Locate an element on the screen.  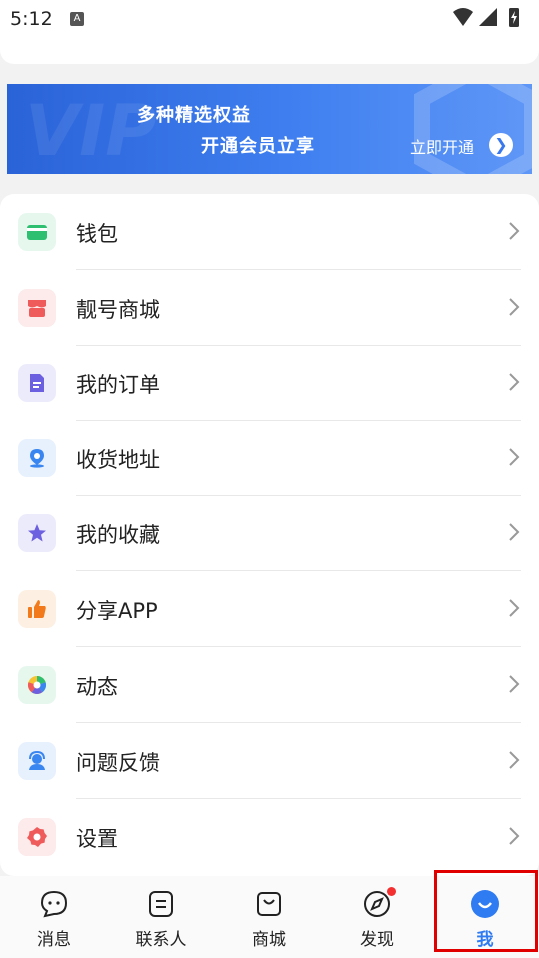
menu-item-share-app: 分享APP is located at coordinates (269, 609).